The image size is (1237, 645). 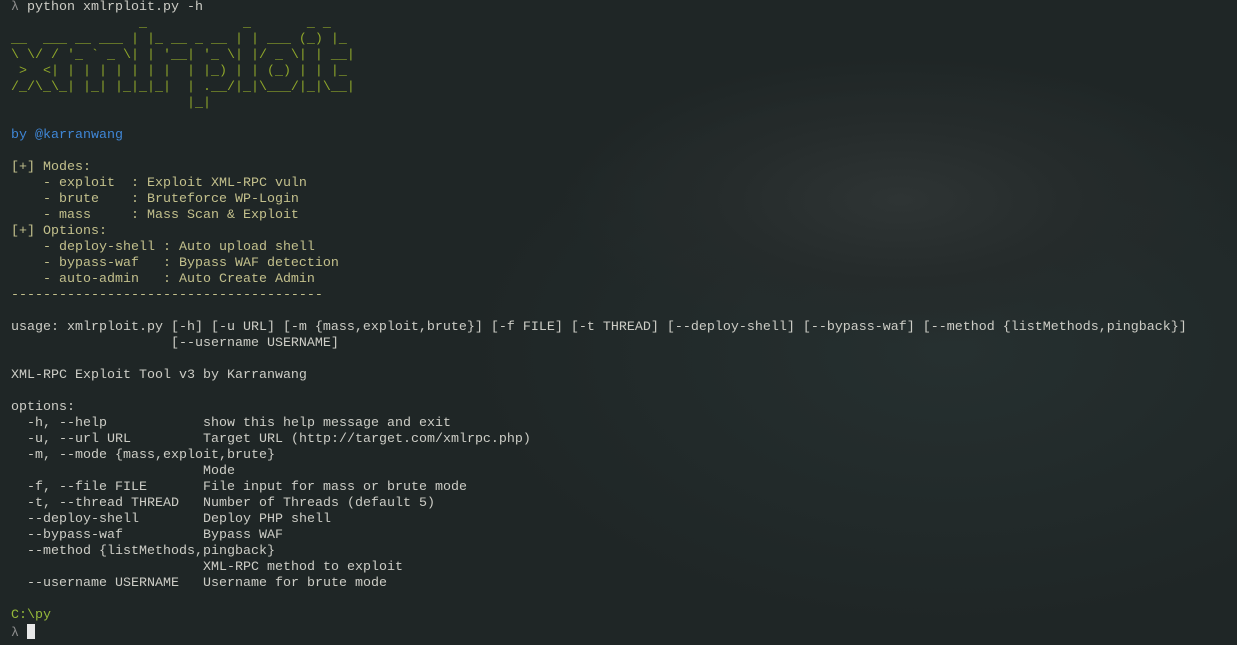 I want to click on help-flag: -h, --help, so click(x=59, y=423).